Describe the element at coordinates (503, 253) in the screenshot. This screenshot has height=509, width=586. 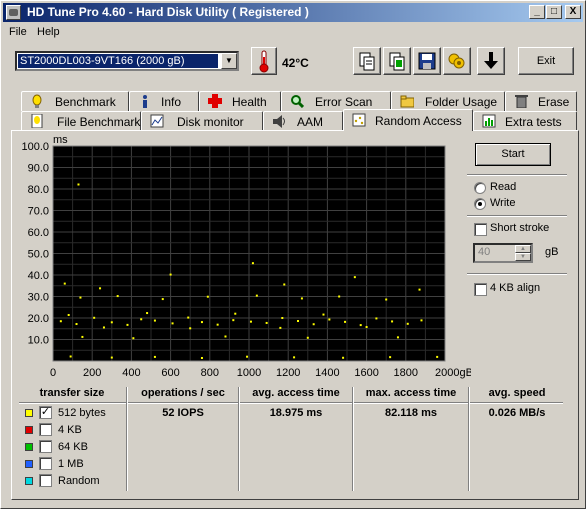
I see `short-stroke-spinner: 40 ▲ ▼` at that location.